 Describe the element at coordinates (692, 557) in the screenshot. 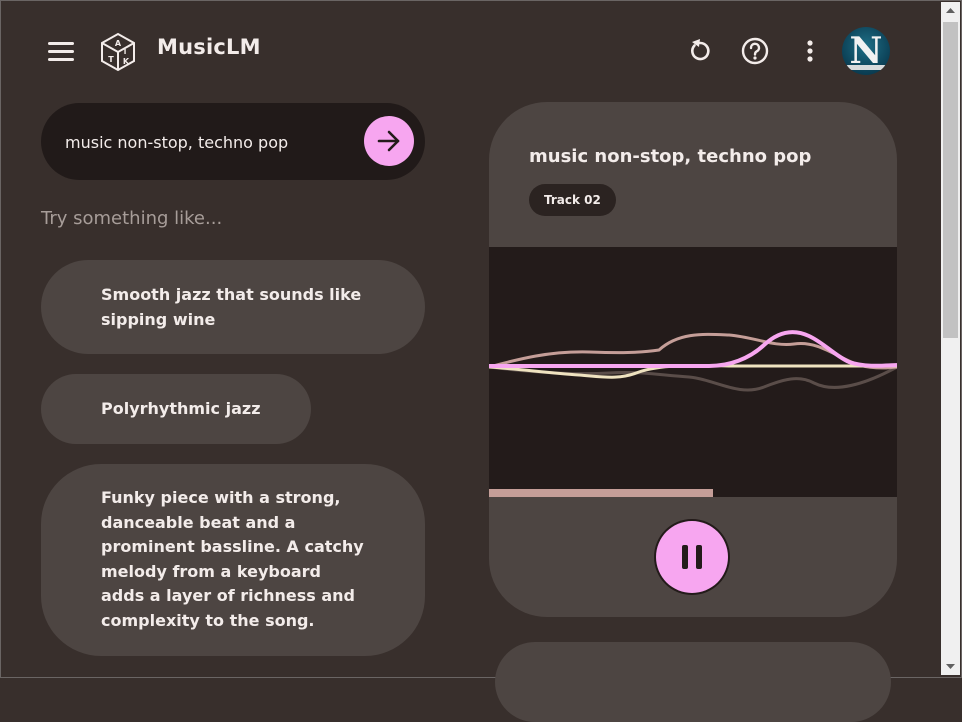

I see `pause-button` at that location.